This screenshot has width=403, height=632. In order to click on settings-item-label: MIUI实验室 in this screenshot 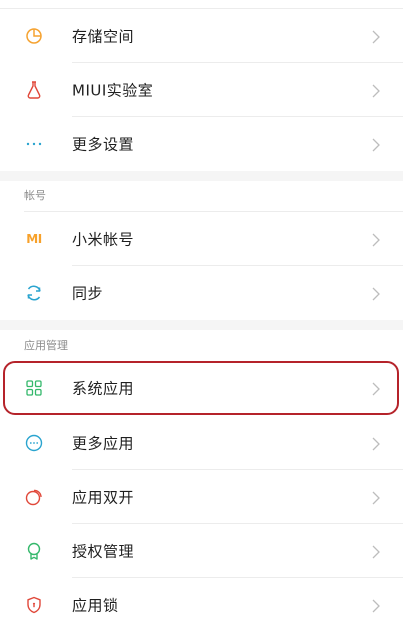, I will do `click(113, 90)`.